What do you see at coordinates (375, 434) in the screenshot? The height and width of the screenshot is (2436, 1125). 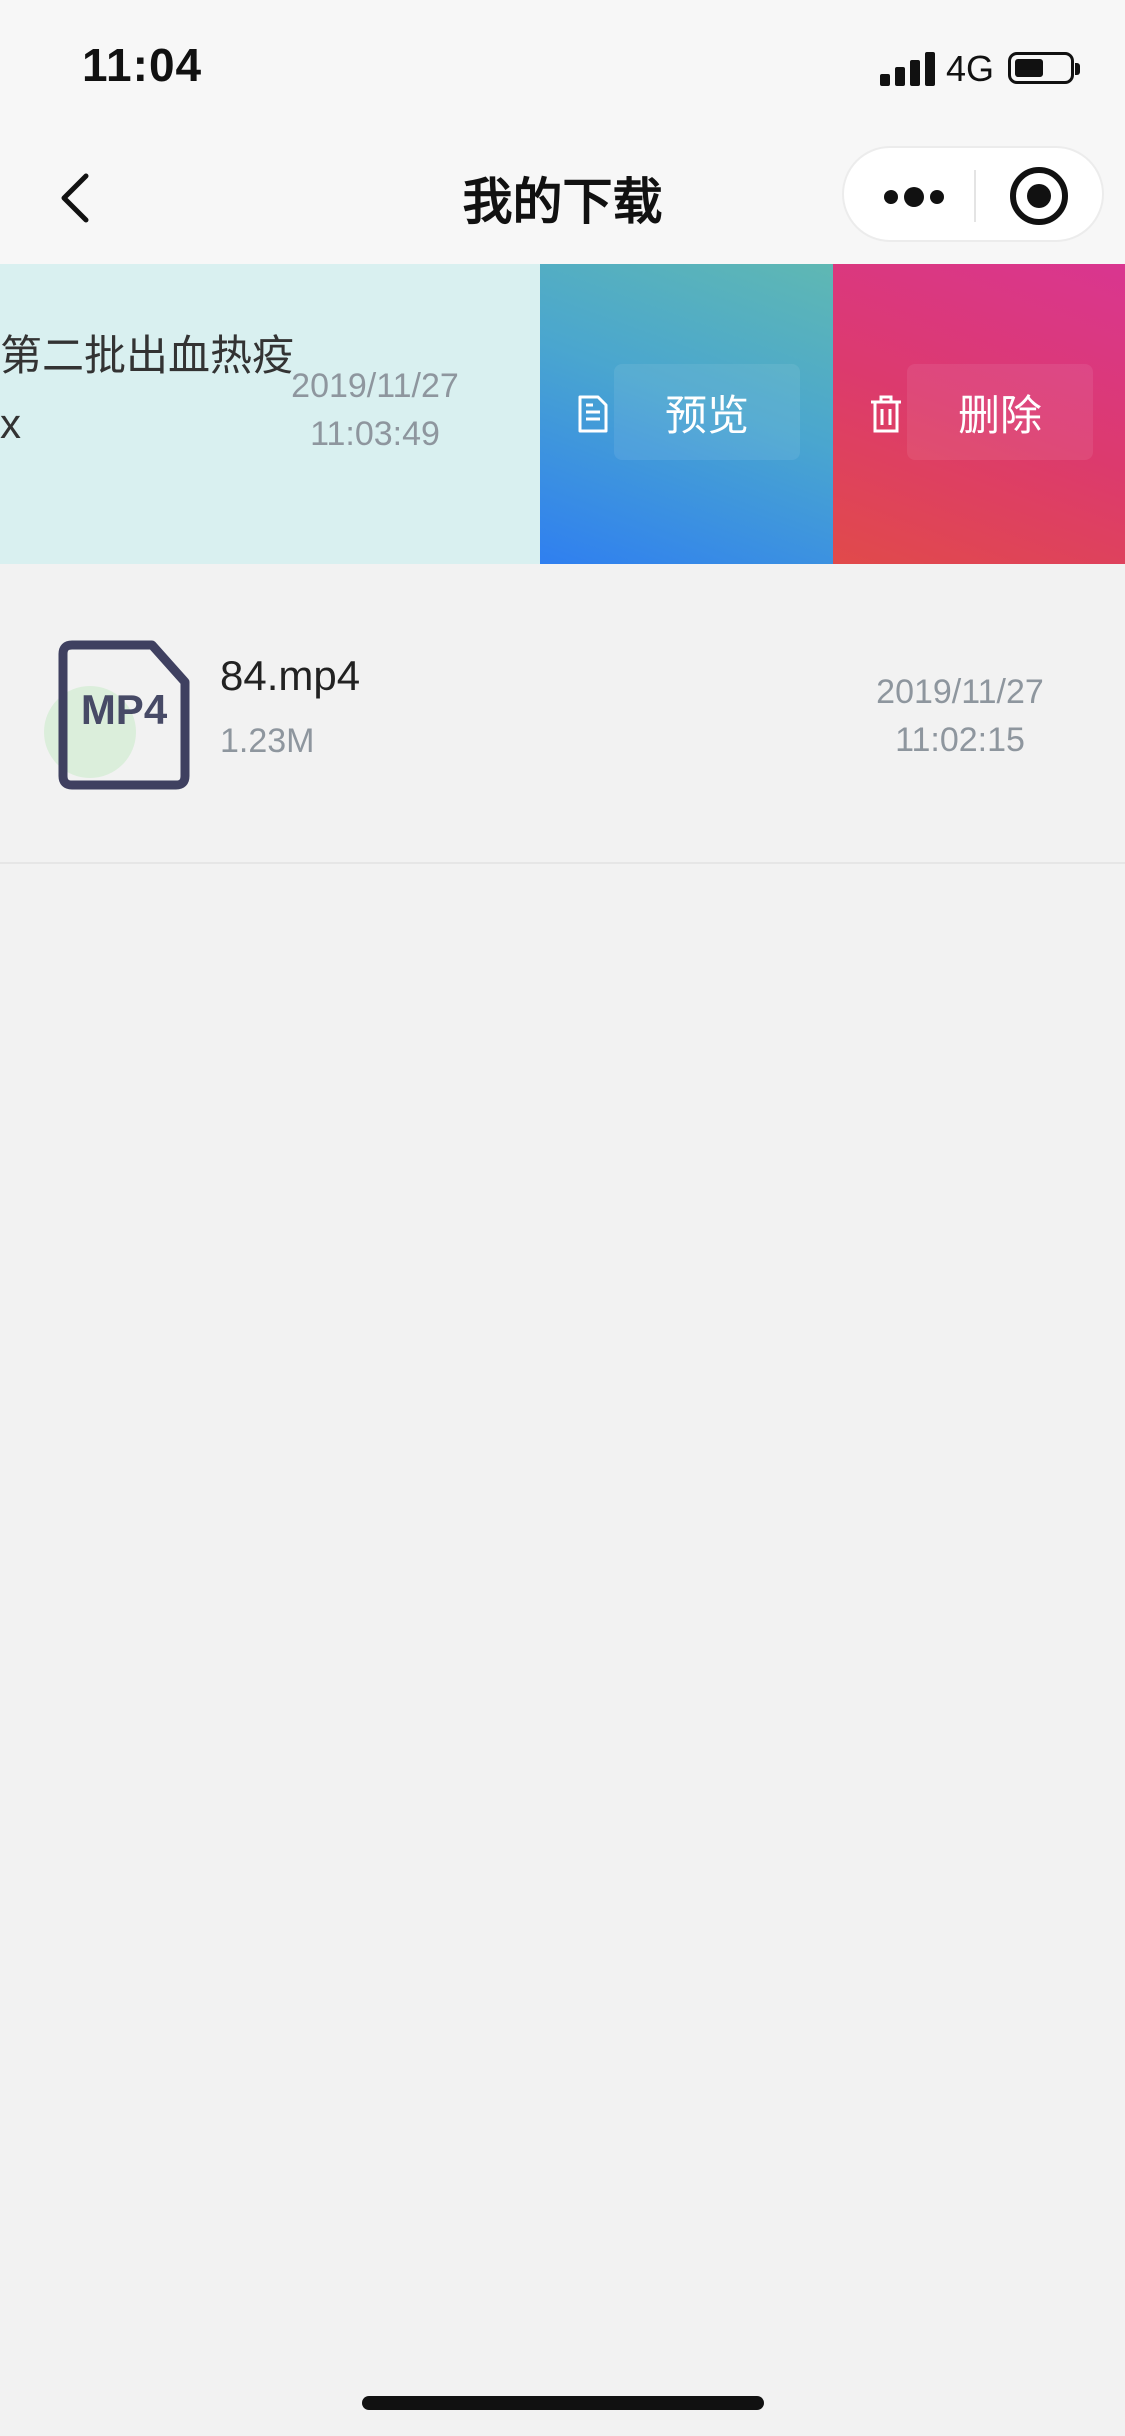 I see `download-time: 11:03:49` at bounding box center [375, 434].